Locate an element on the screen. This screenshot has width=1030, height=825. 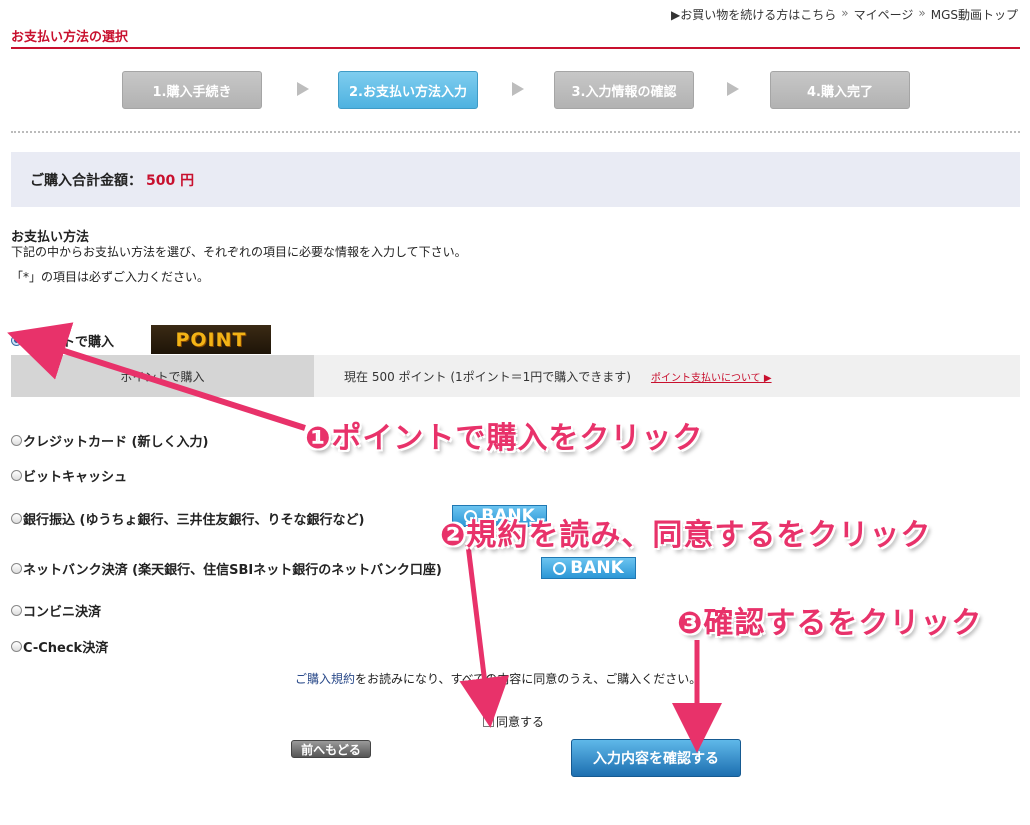
step-1: 1.購入手続き is located at coordinates (192, 90).